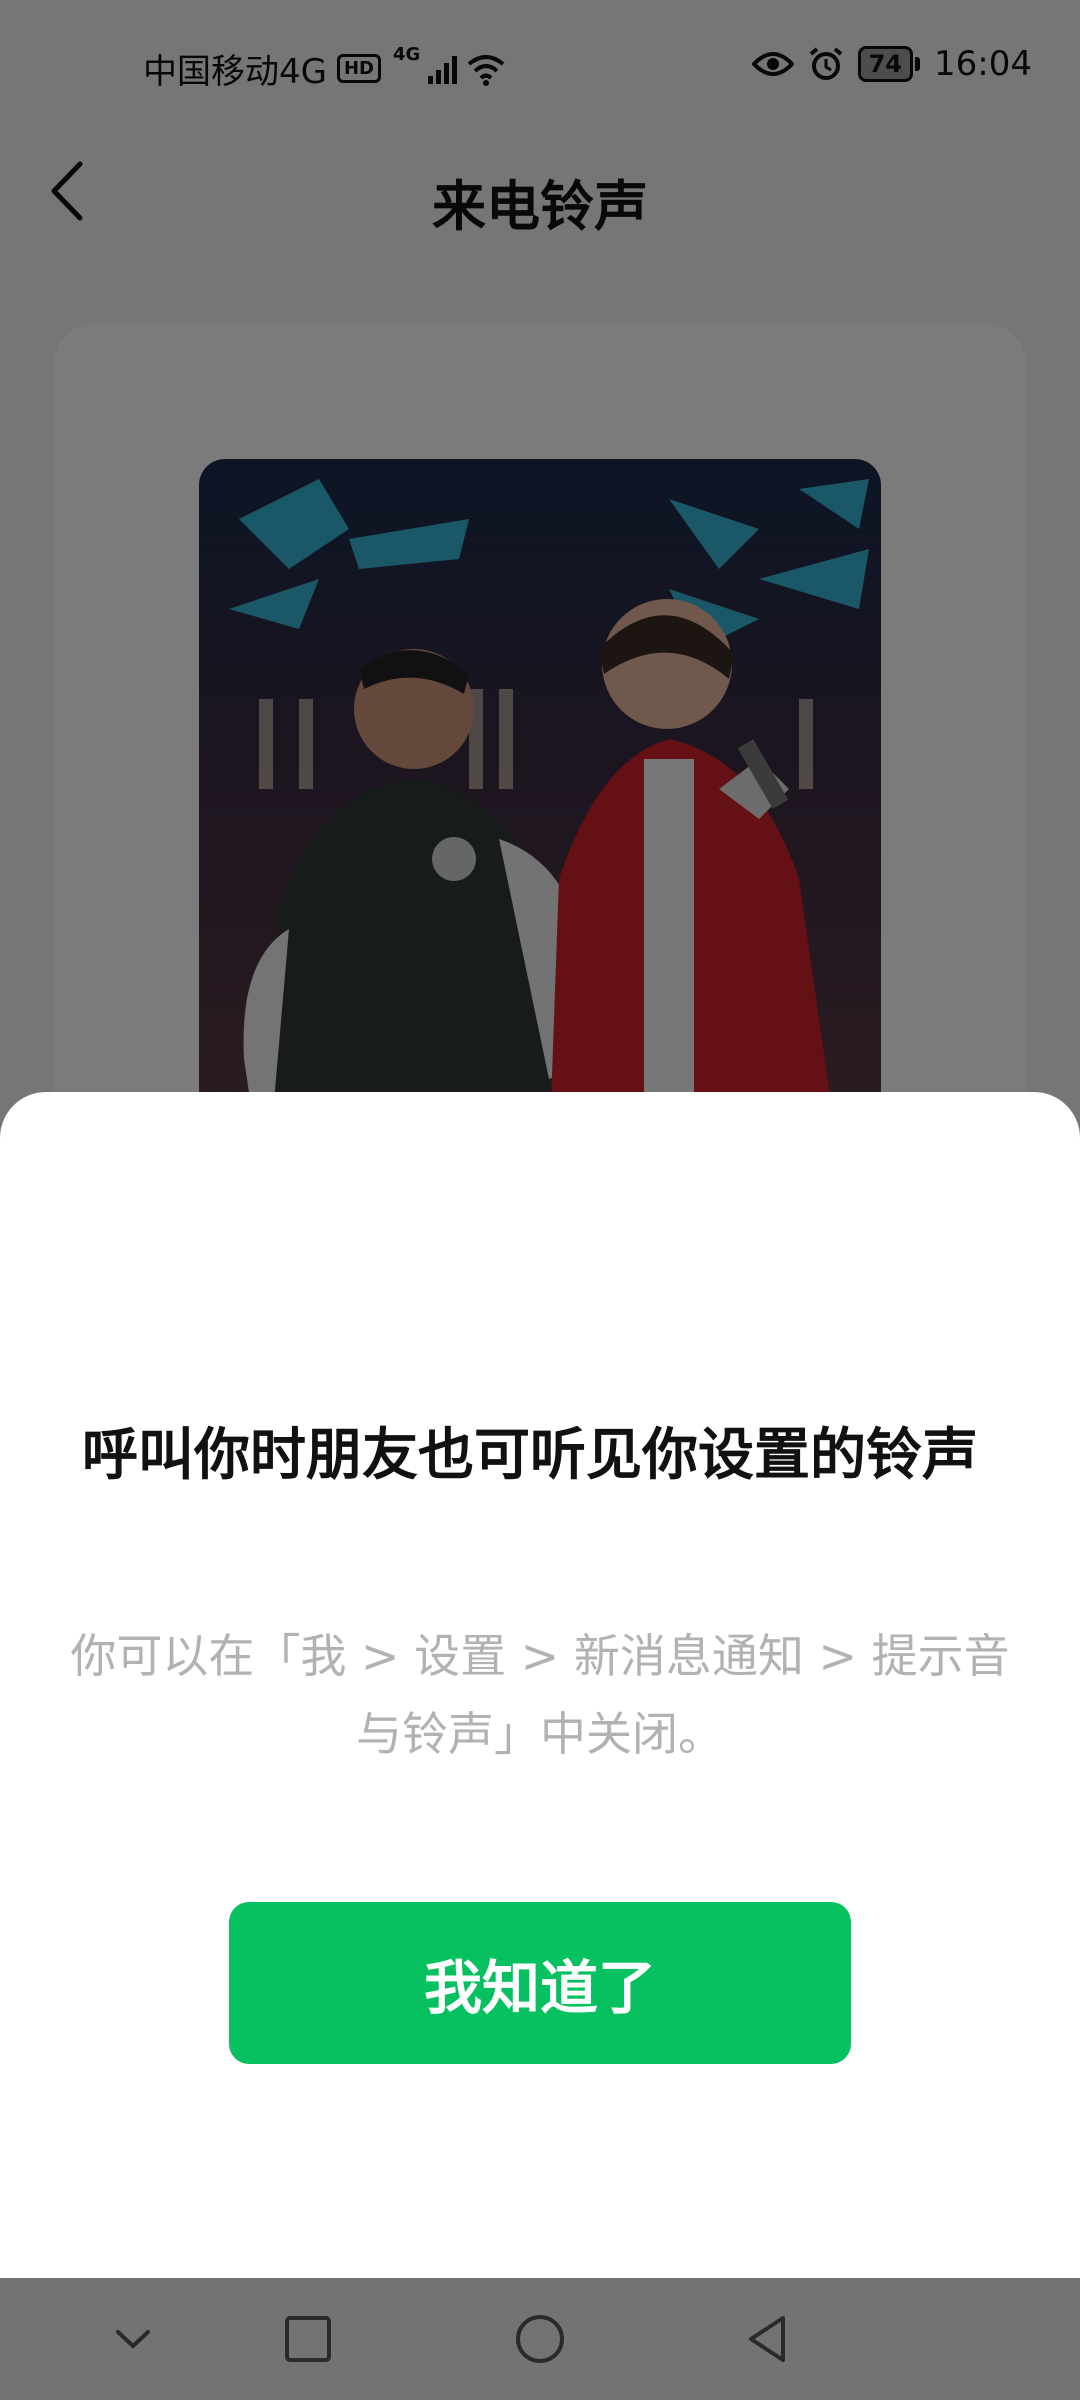  I want to click on got-it-button: 我知道了, so click(540, 1983).